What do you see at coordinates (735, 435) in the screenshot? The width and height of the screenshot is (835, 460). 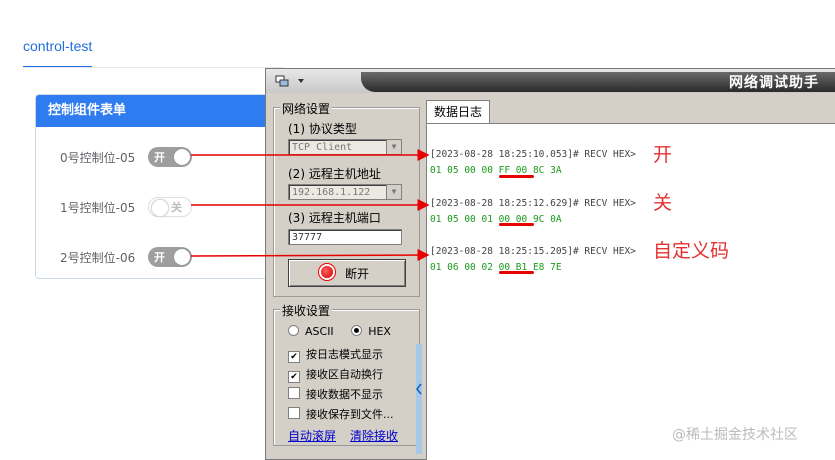 I see `watermark: @稀土掘金技术社区` at bounding box center [735, 435].